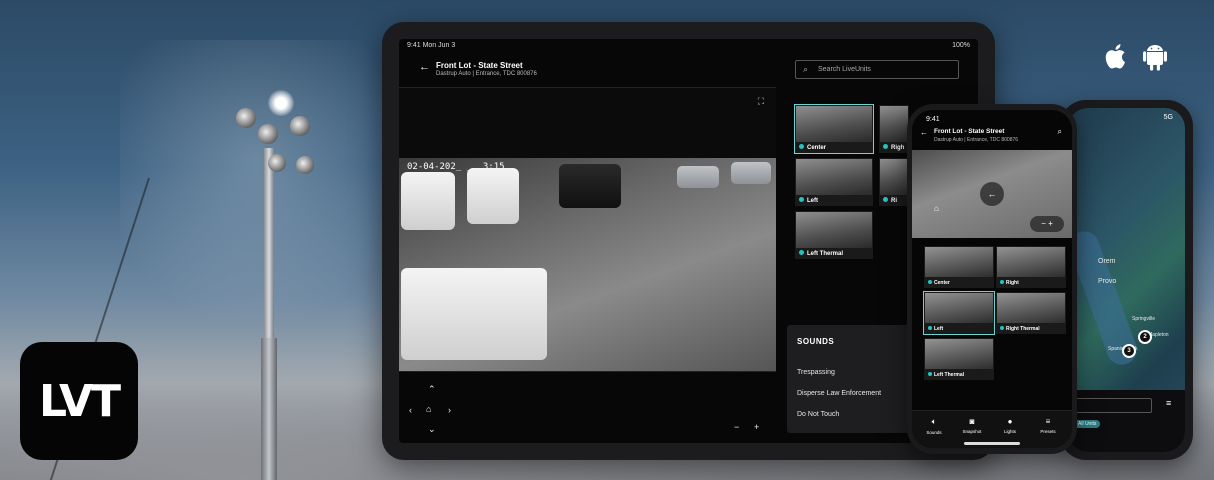 This screenshot has width=1214, height=480. I want to click on speaker-icon: 🔈︎, so click(934, 421).